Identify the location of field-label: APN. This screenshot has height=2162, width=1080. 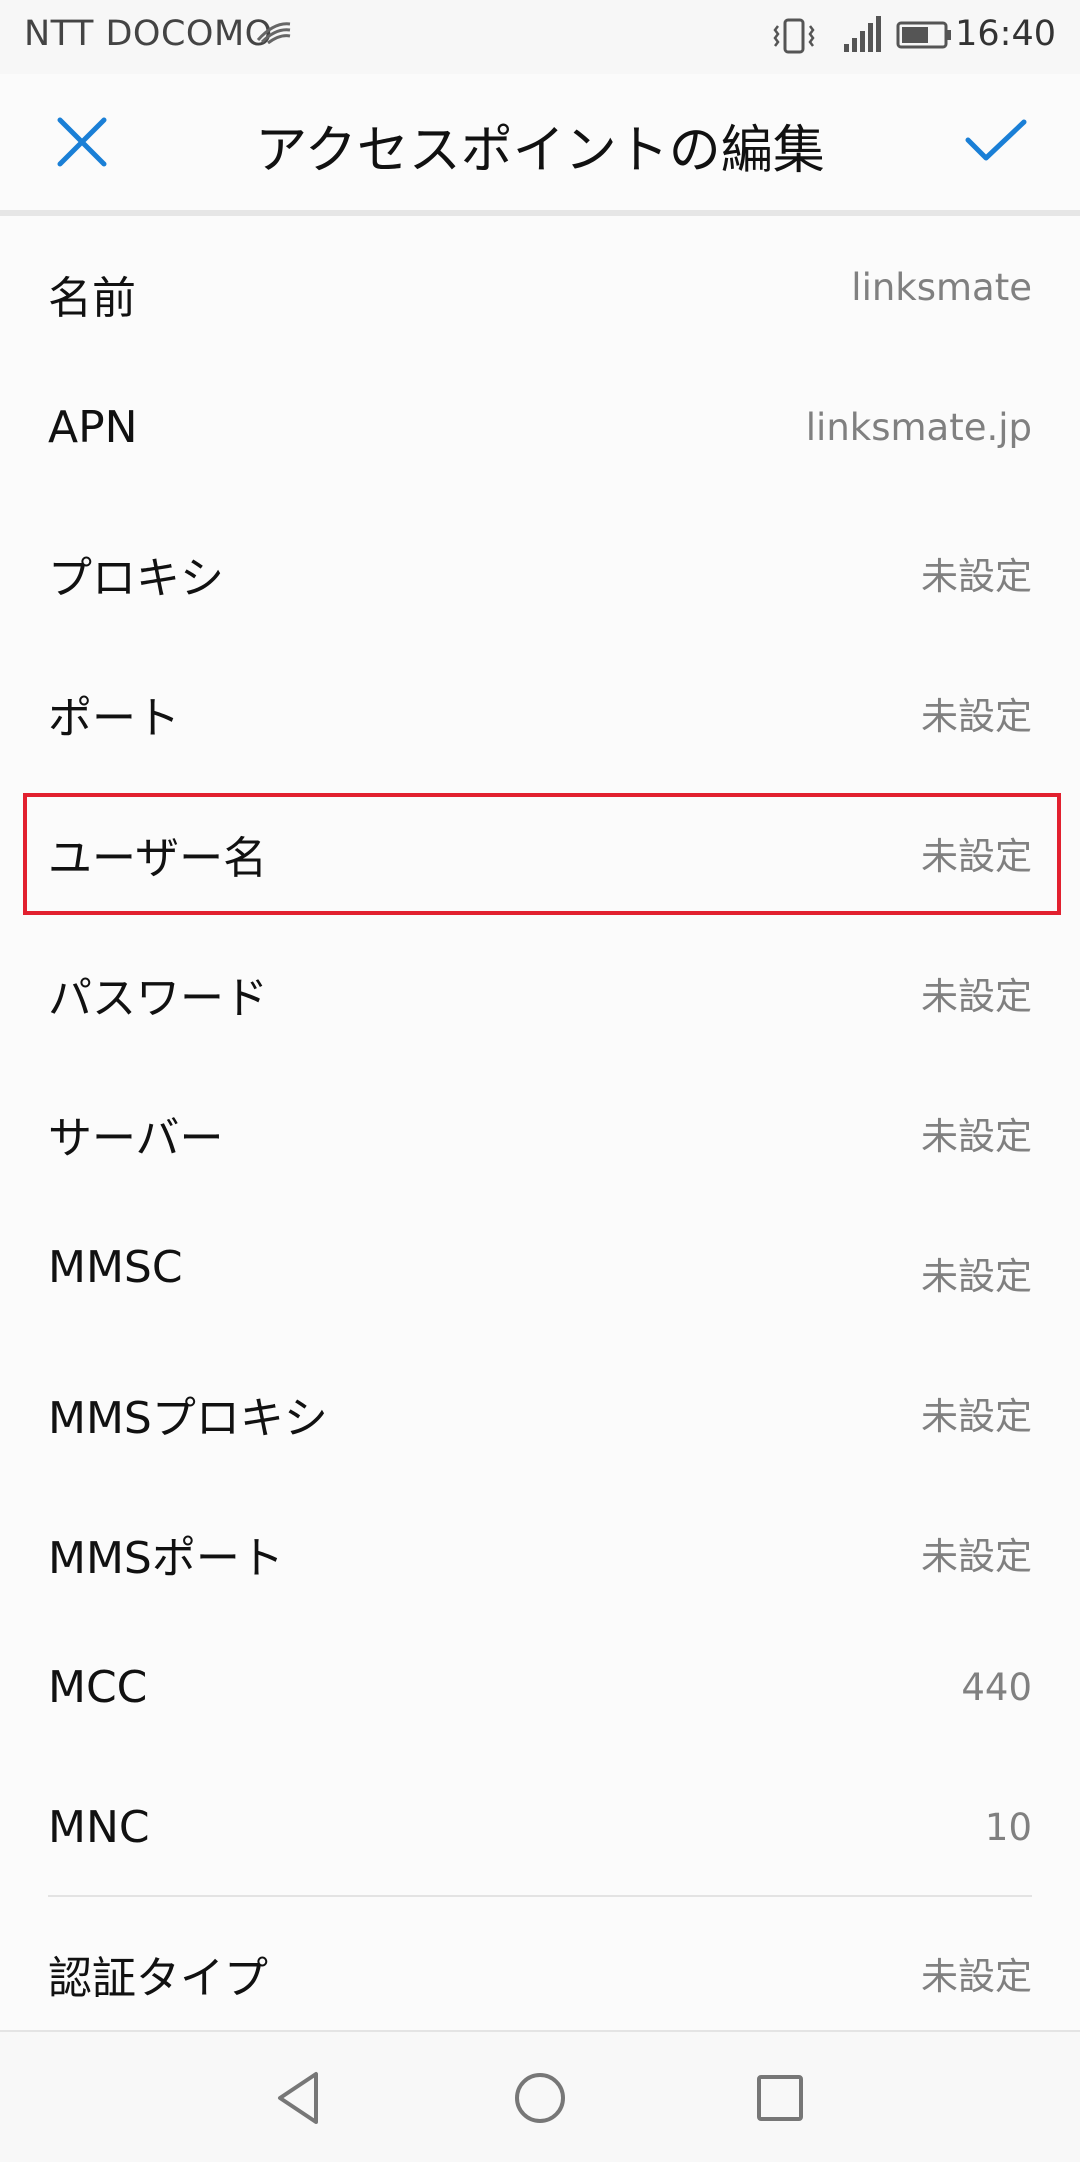
(93, 427).